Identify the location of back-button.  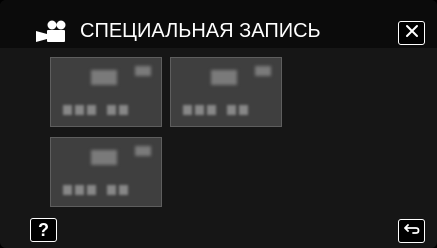
(411, 231).